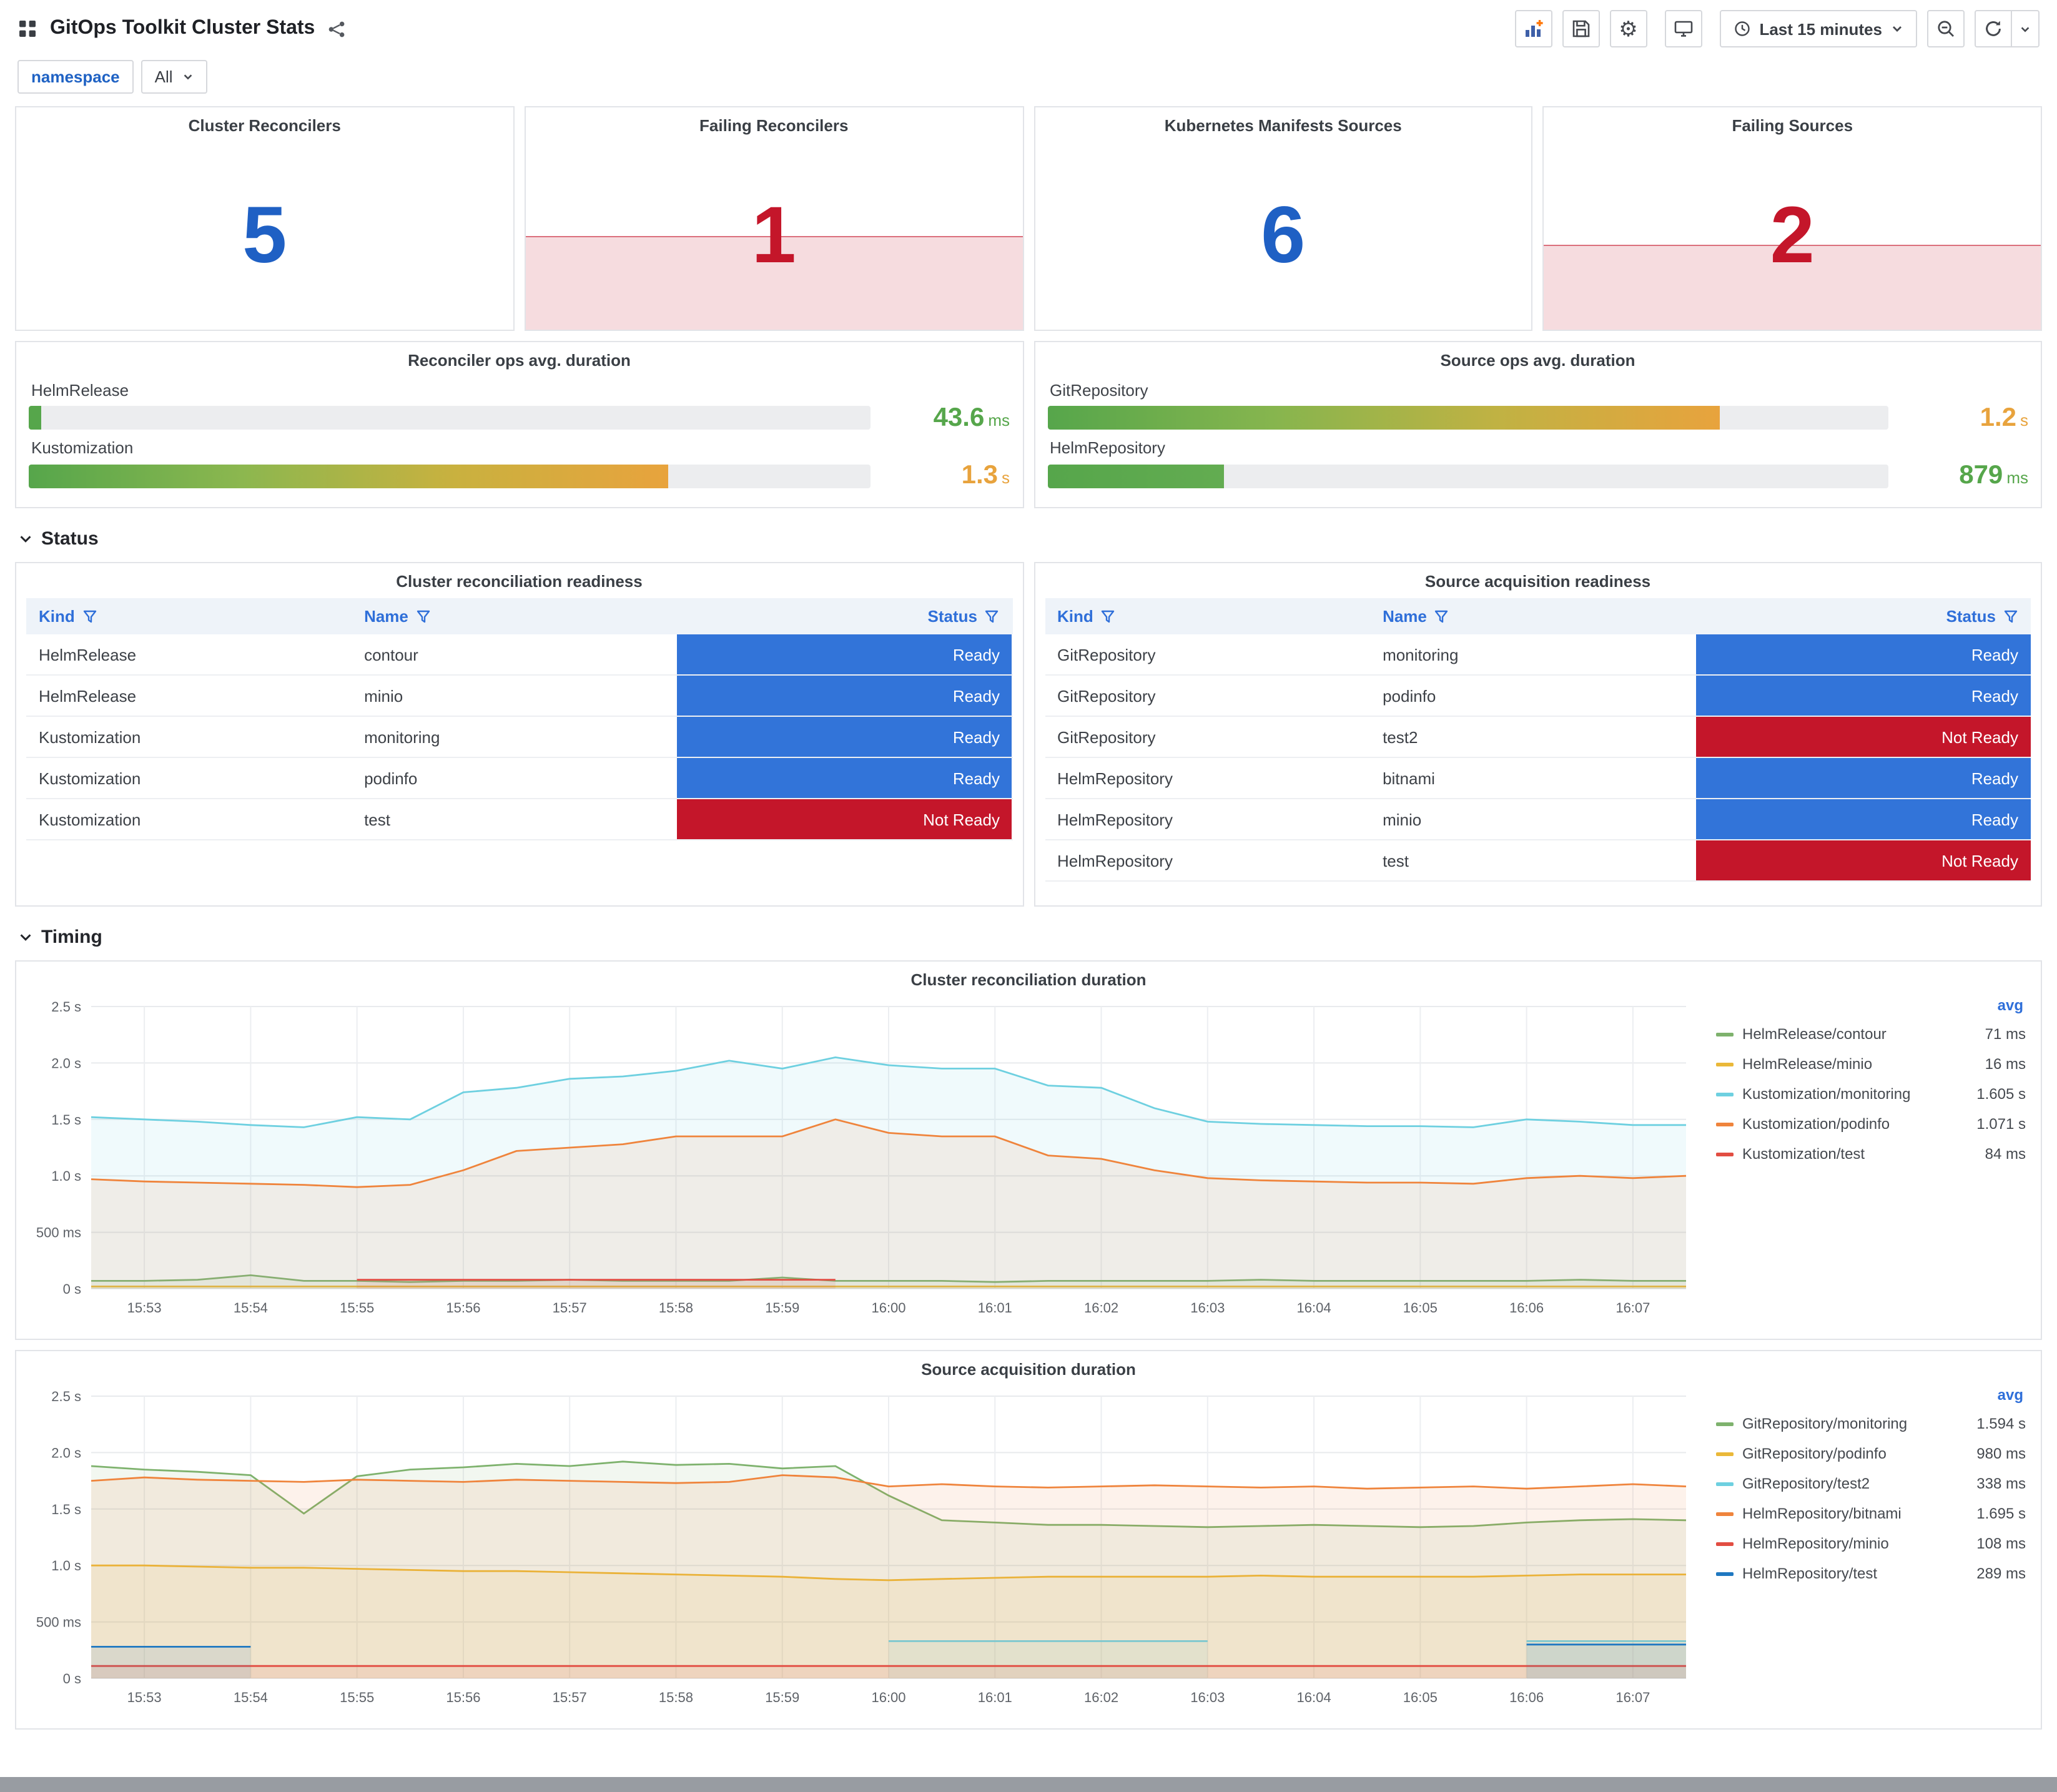 This screenshot has width=2057, height=1792. I want to click on legend-item: HelmRepository/minio 108 ms, so click(1871, 1543).